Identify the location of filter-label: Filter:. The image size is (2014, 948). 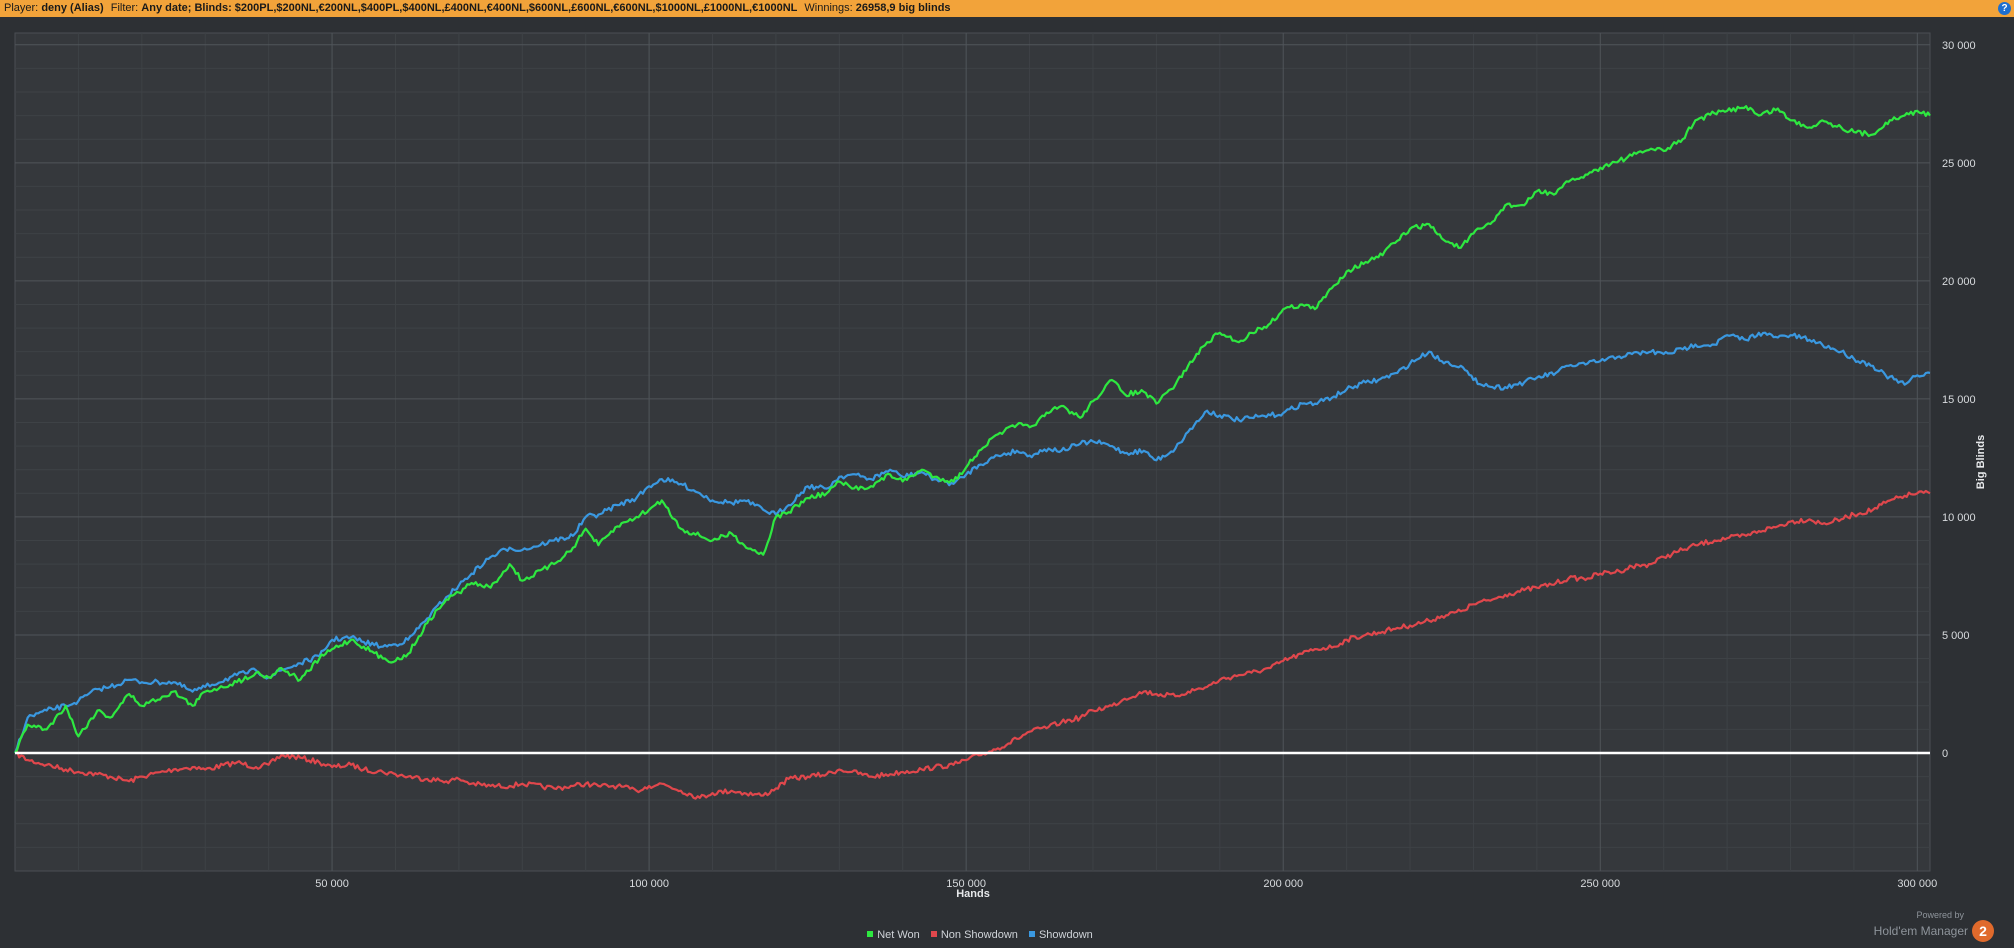
(124, 8).